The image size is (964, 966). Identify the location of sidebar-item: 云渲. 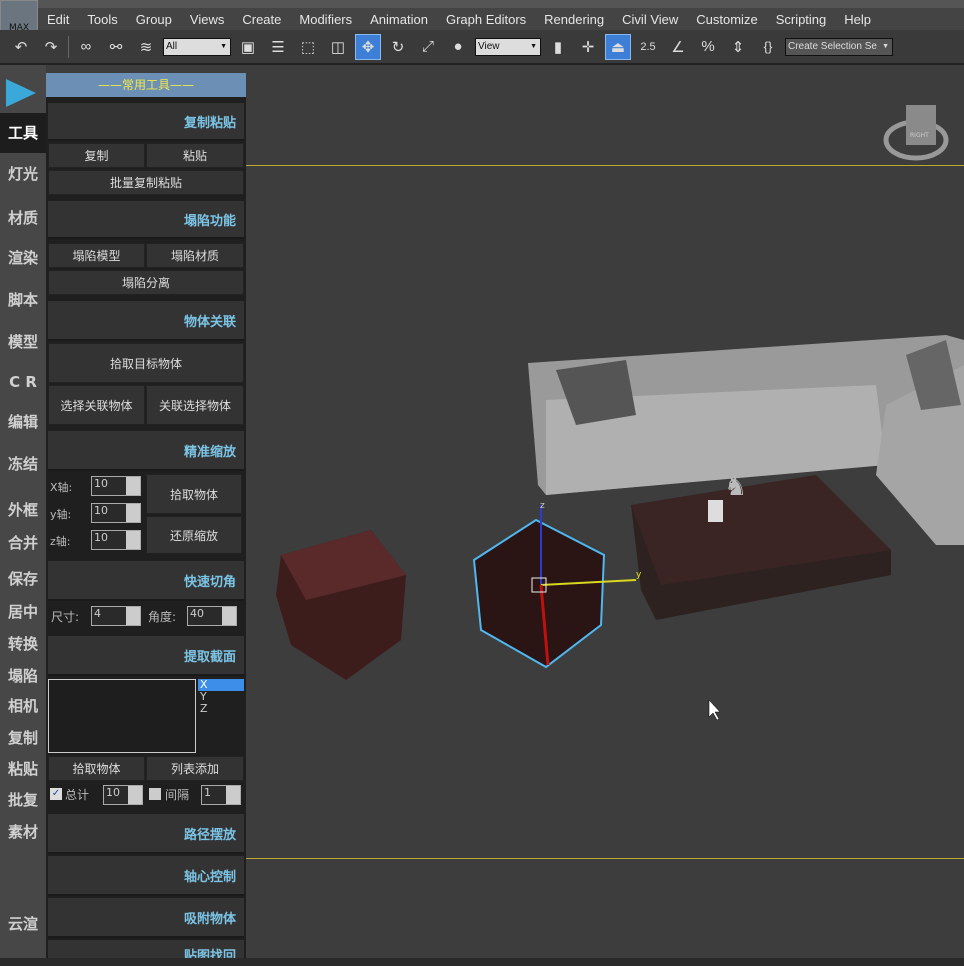
(23, 923).